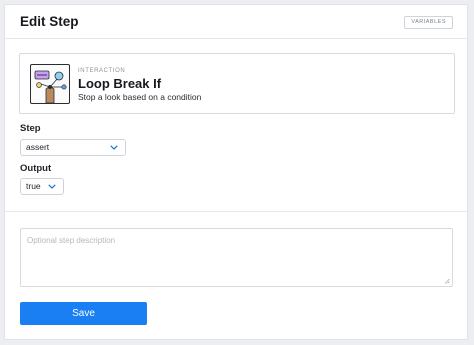 This screenshot has width=474, height=345. I want to click on step-label: Step, so click(30, 128).